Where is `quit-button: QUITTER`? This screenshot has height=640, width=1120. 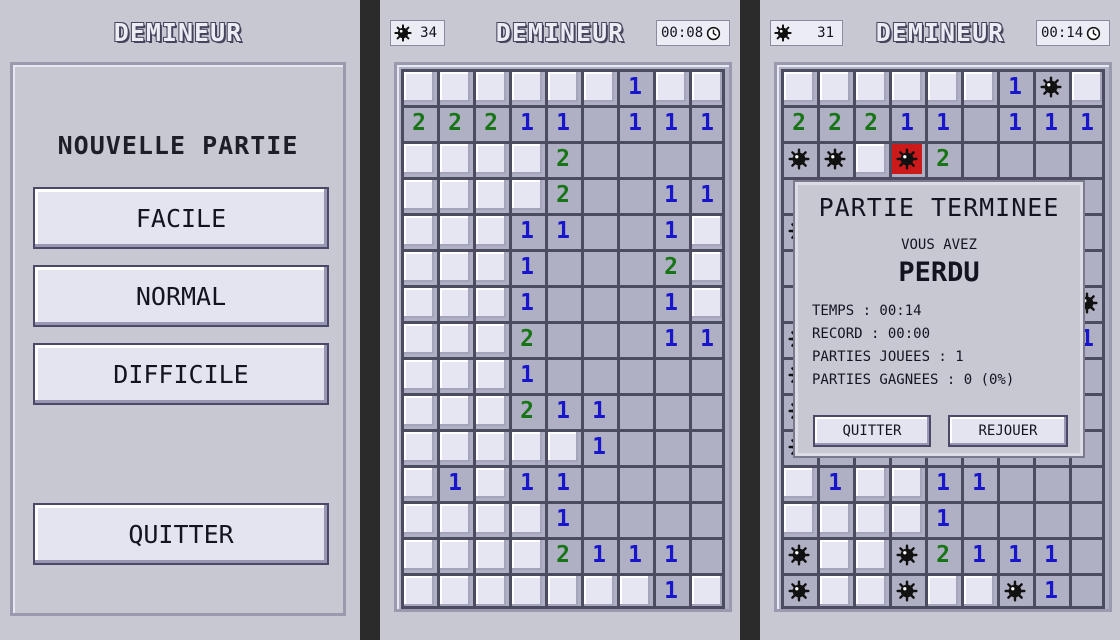
quit-button: QUITTER is located at coordinates (181, 534).